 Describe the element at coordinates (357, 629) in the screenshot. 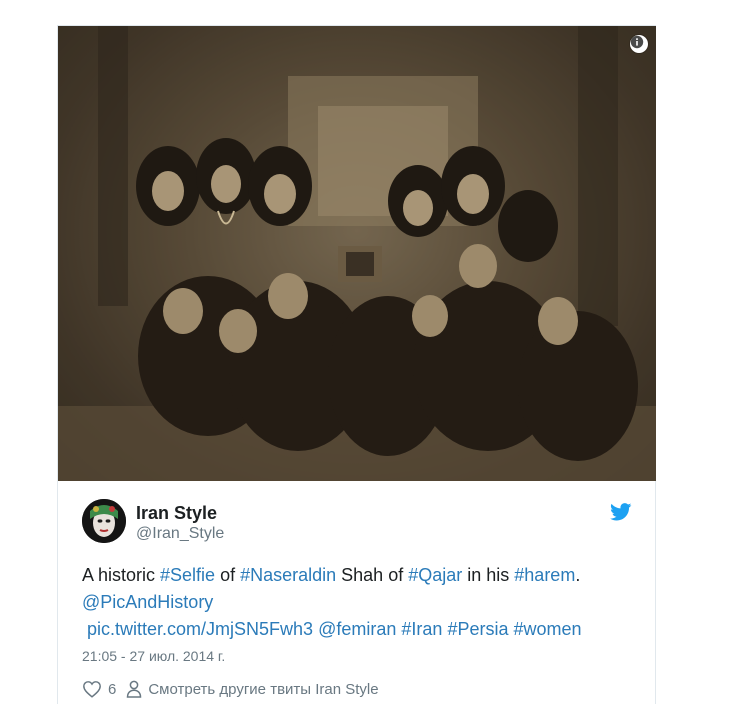

I see `mention-femiran: @femiran` at that location.